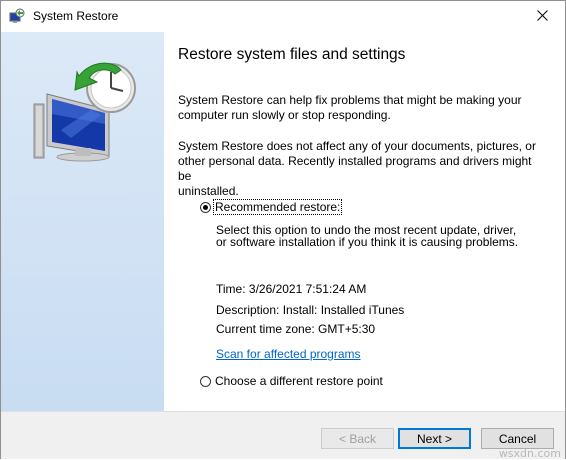 The width and height of the screenshot is (566, 460). I want to click on scan-affected-programs-link: Scan for affected programs, so click(288, 354).